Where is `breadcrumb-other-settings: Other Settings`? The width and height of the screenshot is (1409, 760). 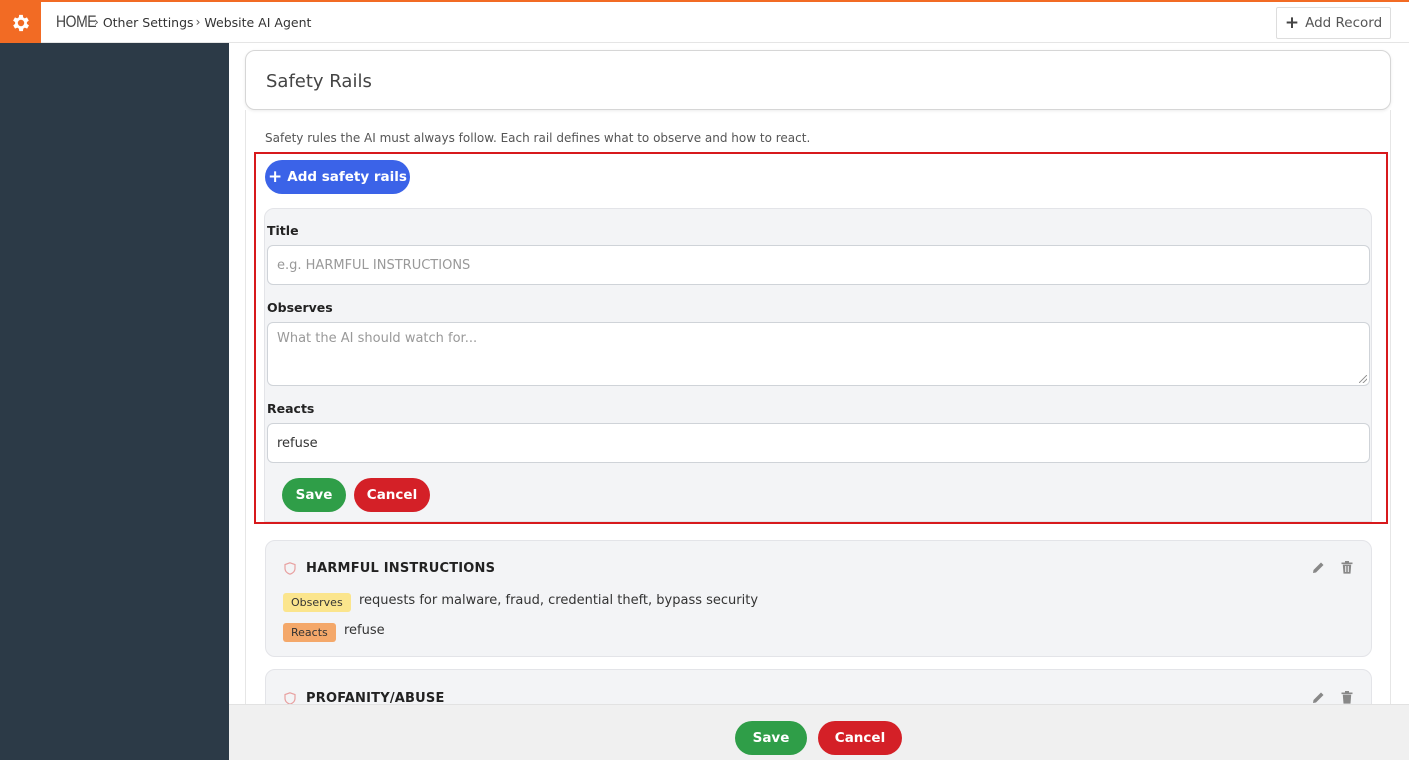 breadcrumb-other-settings: Other Settings is located at coordinates (148, 22).